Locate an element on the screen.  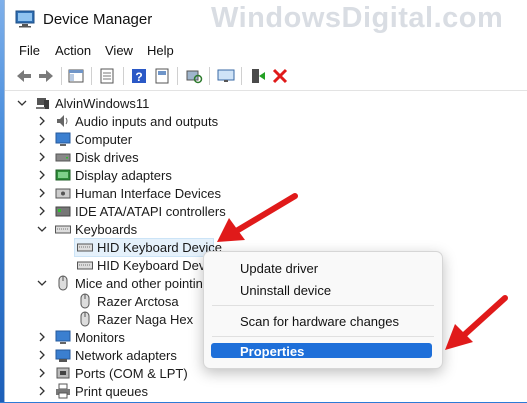
tree-item: Audio inputs and outputs is located at coordinates (155, 122).